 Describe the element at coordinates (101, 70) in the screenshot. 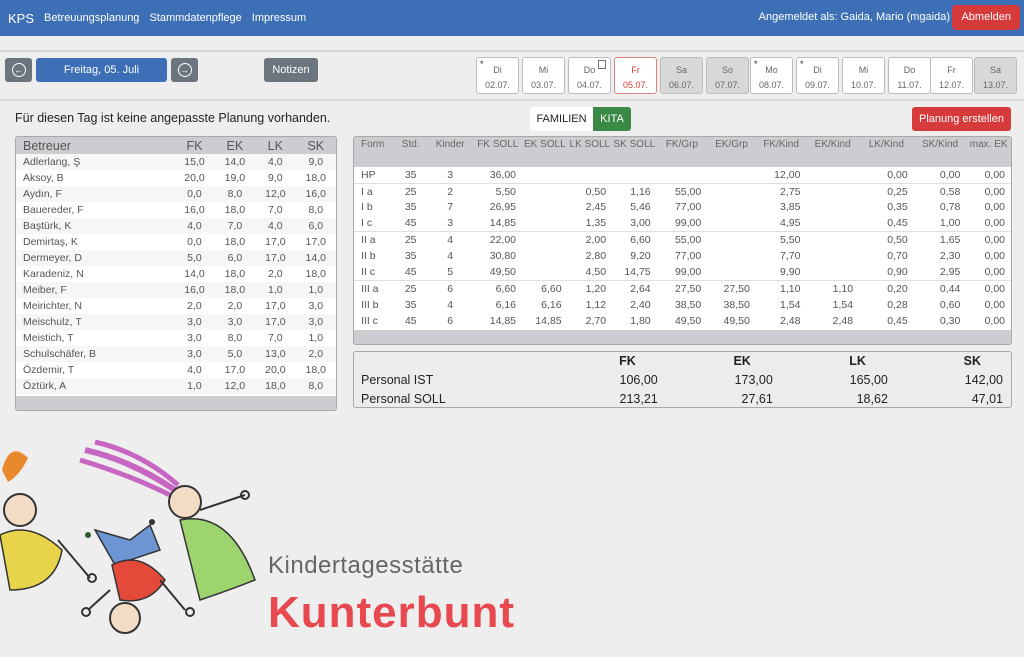

I see `current-date-button: Freitag, 05. Juli` at that location.